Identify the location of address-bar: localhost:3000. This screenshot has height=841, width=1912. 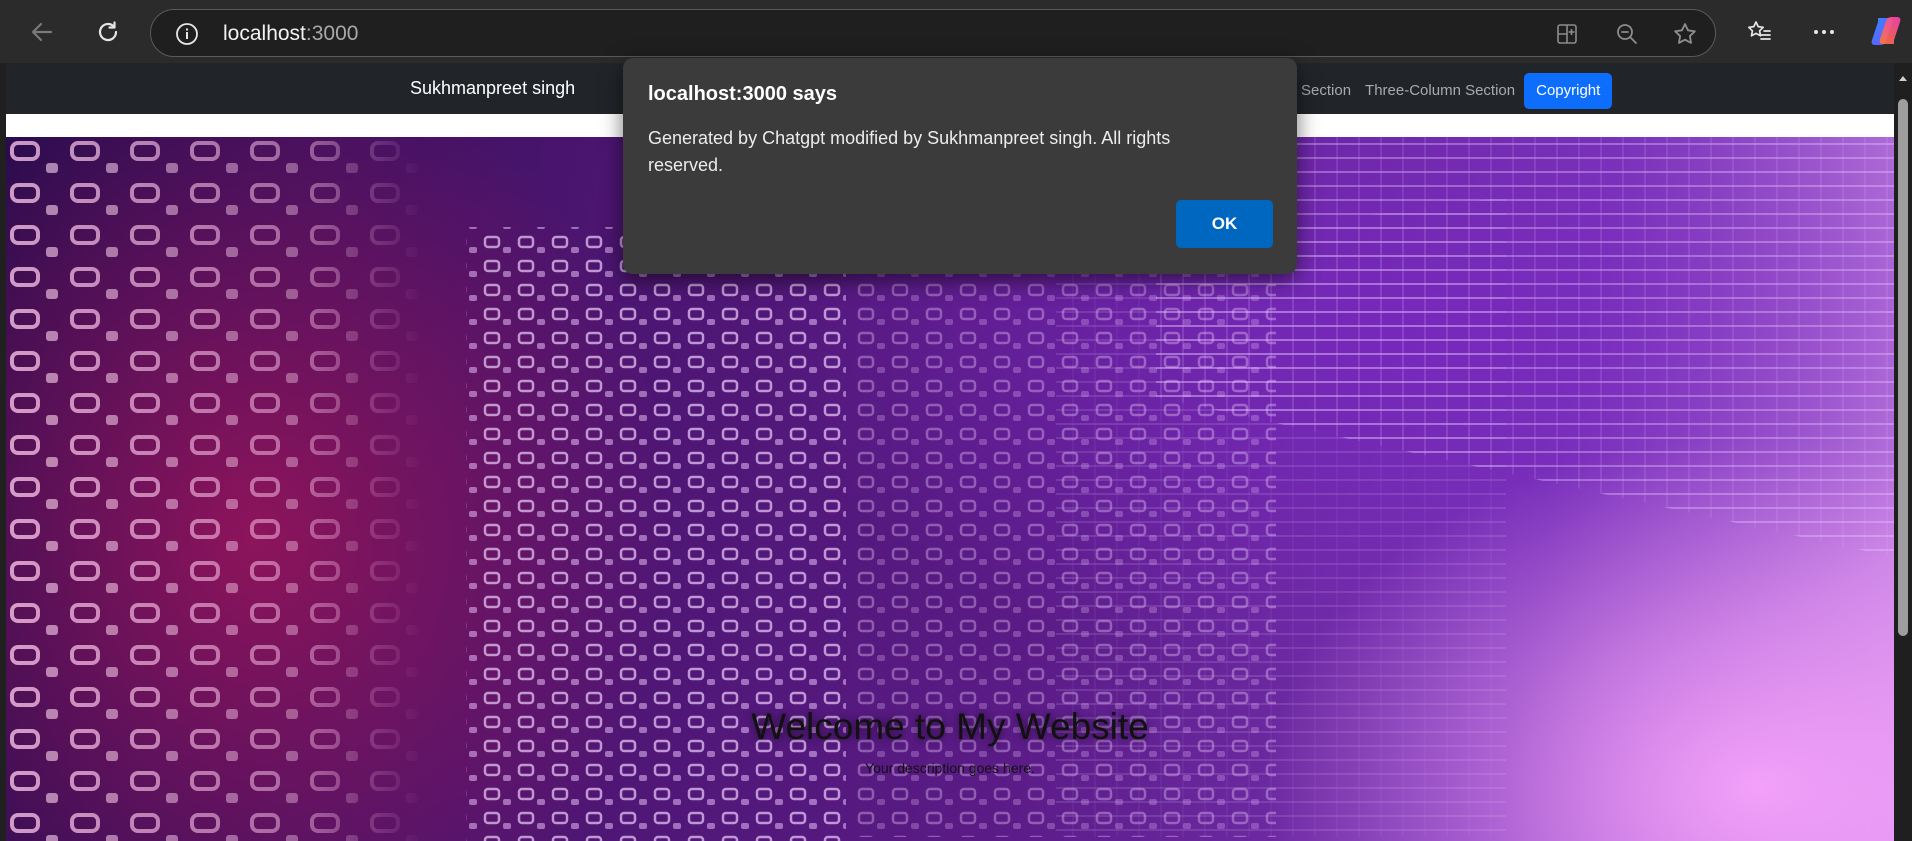
(933, 33).